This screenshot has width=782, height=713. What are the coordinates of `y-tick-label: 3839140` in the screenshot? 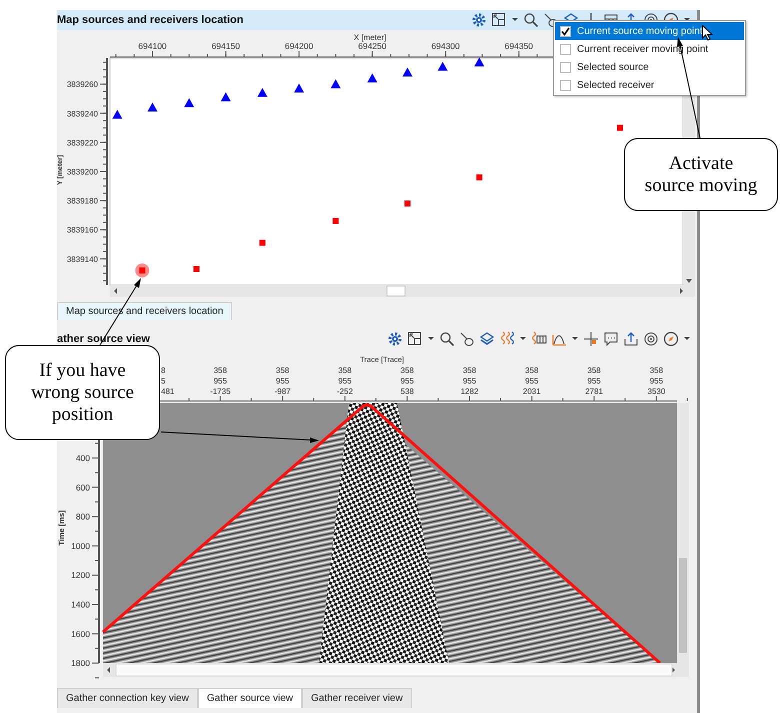 It's located at (82, 259).